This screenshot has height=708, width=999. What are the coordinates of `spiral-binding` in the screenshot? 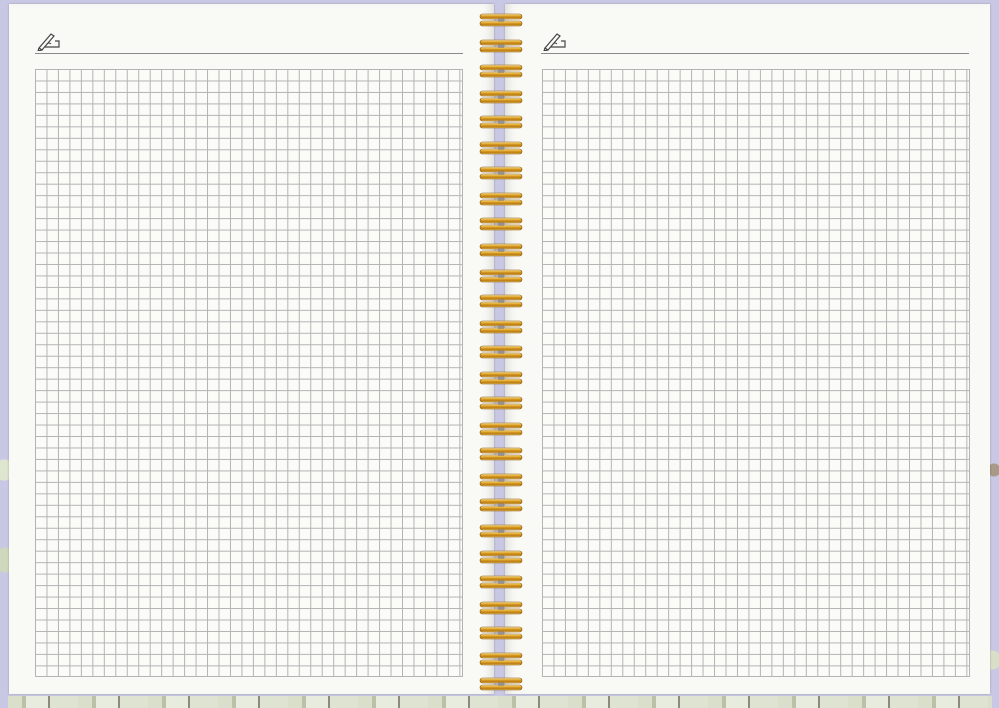 It's located at (500, 354).